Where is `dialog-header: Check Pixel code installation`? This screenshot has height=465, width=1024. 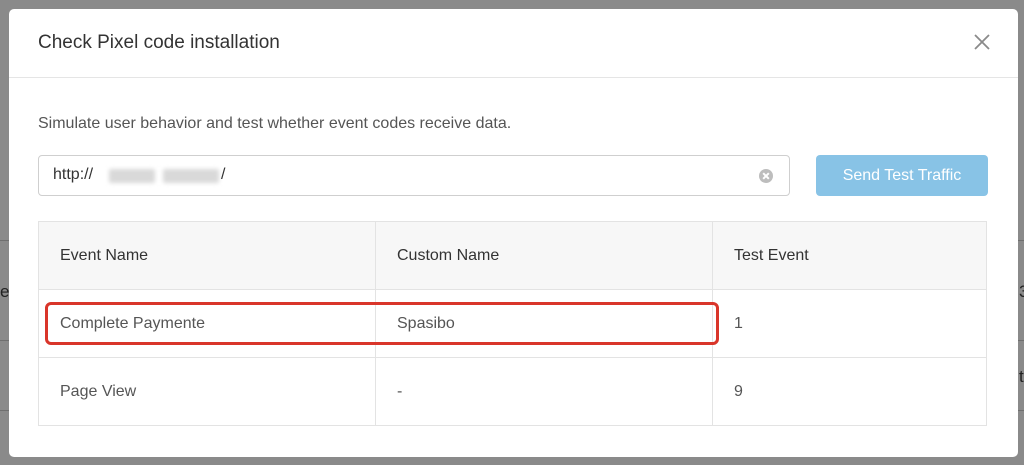 dialog-header: Check Pixel code installation is located at coordinates (513, 43).